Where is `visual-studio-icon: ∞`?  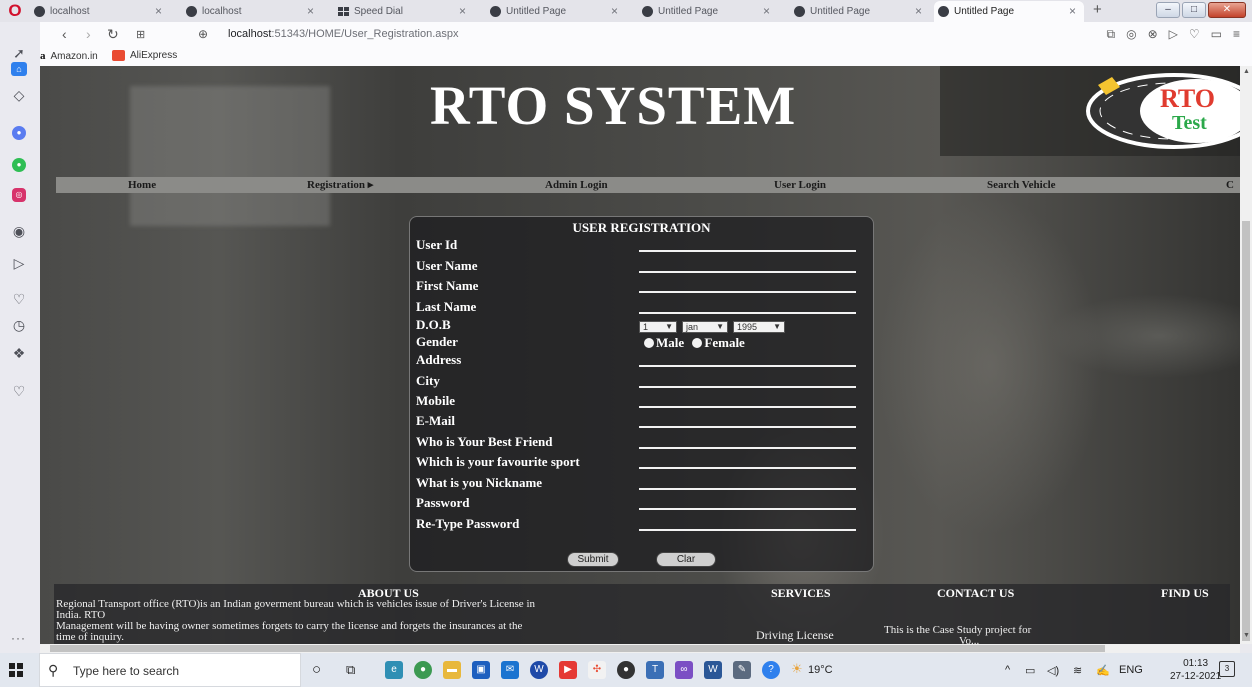
visual-studio-icon: ∞ is located at coordinates (684, 670).